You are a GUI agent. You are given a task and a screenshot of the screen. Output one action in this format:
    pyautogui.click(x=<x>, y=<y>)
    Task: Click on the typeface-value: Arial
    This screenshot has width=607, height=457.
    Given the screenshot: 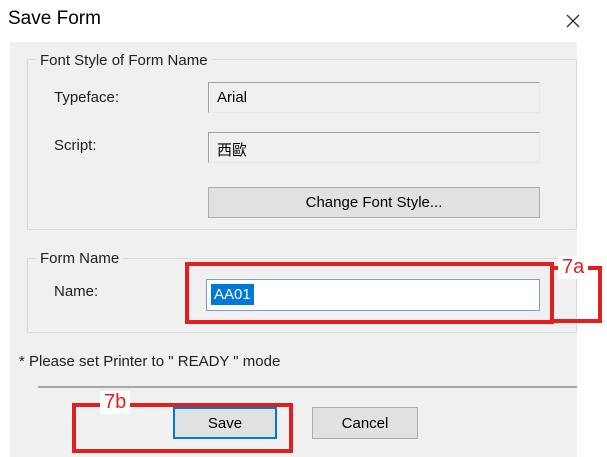 What is the action you would take?
    pyautogui.click(x=232, y=97)
    